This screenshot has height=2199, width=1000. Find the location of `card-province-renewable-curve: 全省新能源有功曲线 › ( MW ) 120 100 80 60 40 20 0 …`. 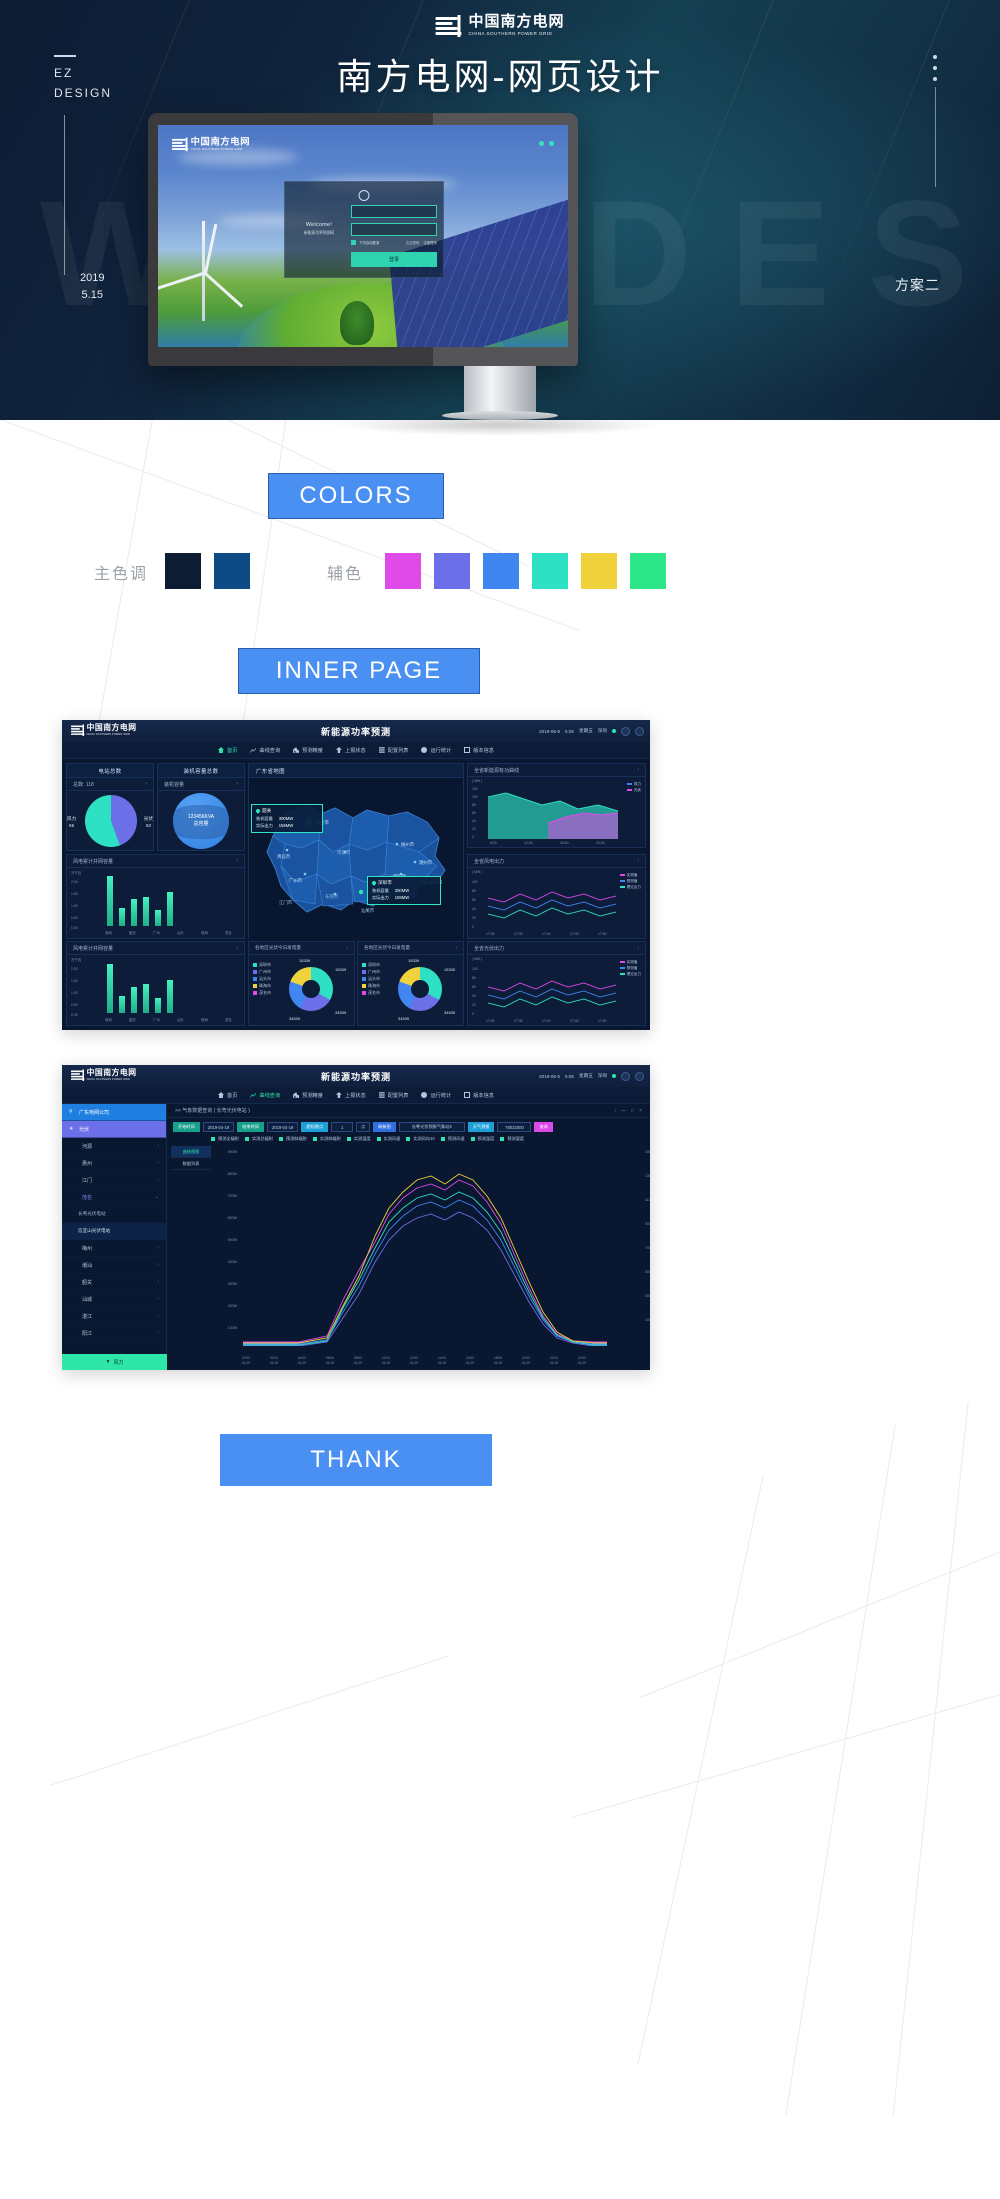

card-province-renewable-curve: 全省新能源有功曲线 › ( MW ) 120 100 80 60 40 20 0 … is located at coordinates (556, 805).